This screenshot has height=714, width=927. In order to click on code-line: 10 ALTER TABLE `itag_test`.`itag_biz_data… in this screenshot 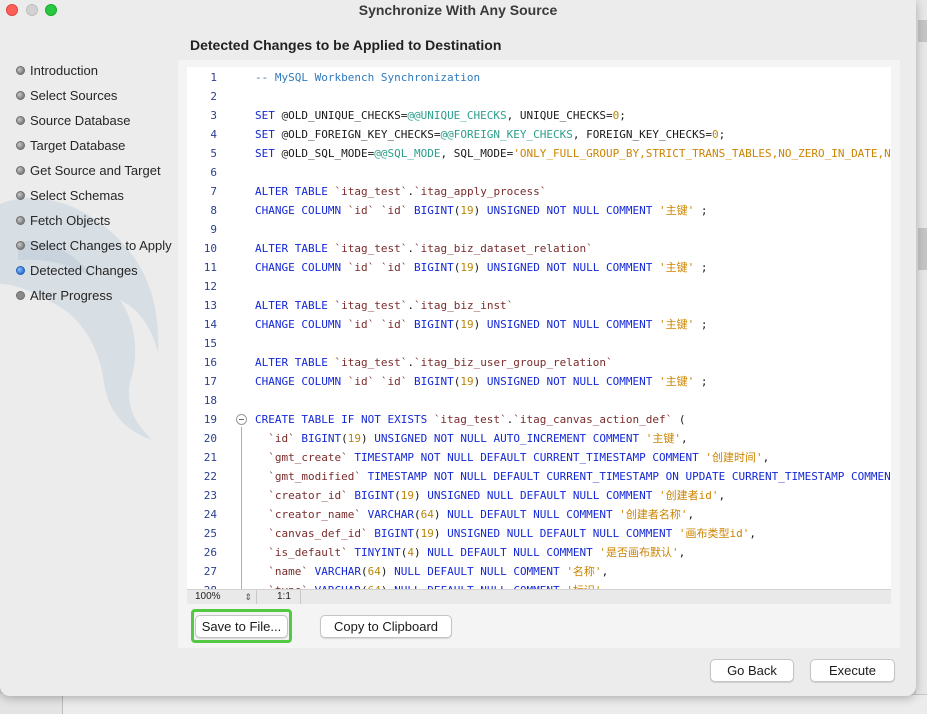, I will do `click(539, 248)`.